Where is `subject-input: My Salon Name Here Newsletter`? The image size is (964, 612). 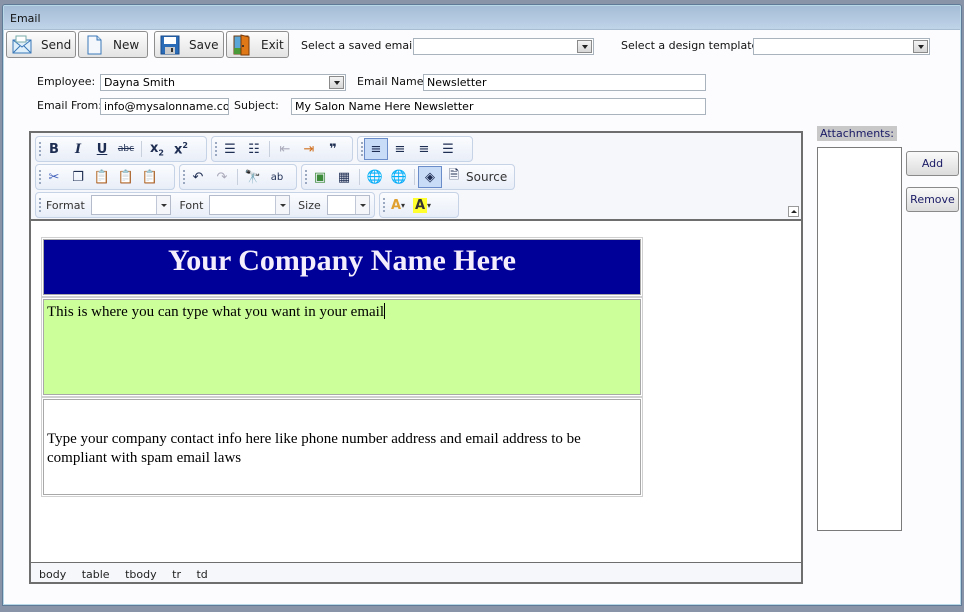 subject-input: My Salon Name Here Newsletter is located at coordinates (498, 106).